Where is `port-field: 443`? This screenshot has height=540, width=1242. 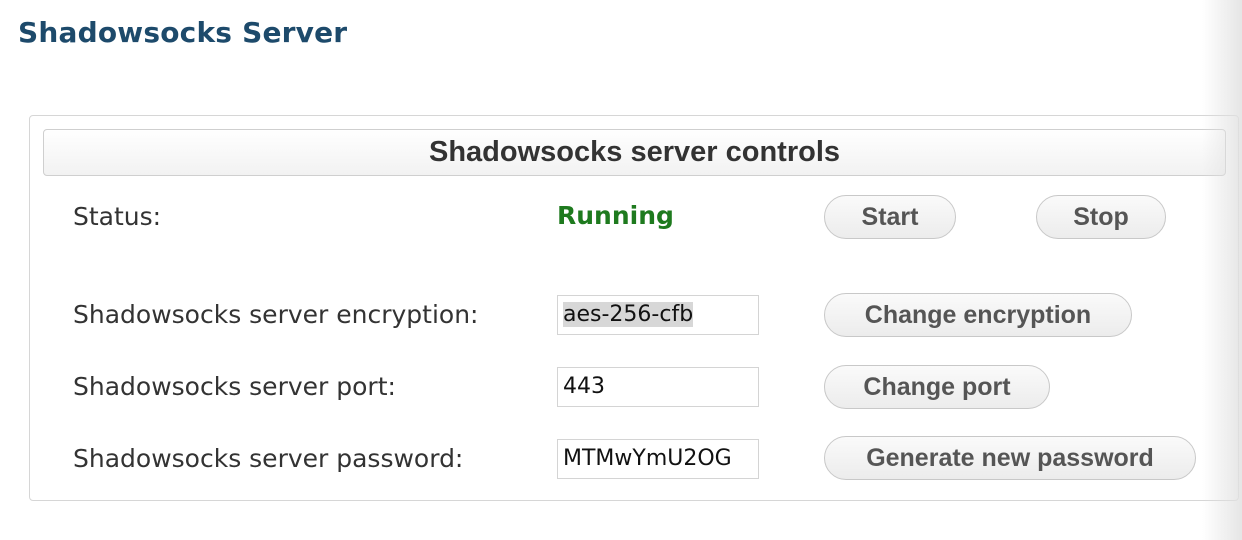
port-field: 443 is located at coordinates (658, 387).